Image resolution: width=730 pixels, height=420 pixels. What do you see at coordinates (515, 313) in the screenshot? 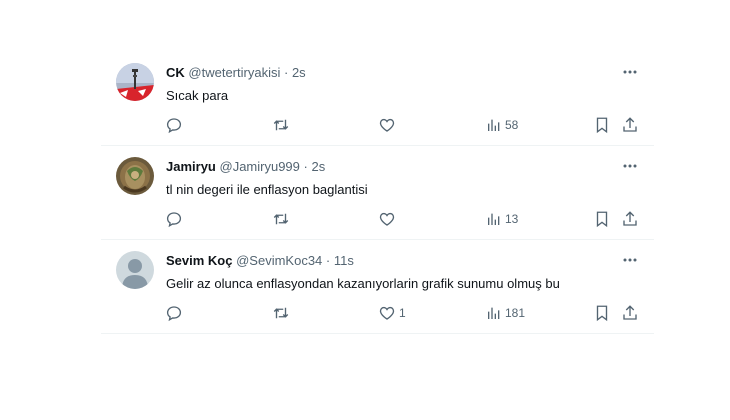
I see `view-count: 181` at bounding box center [515, 313].